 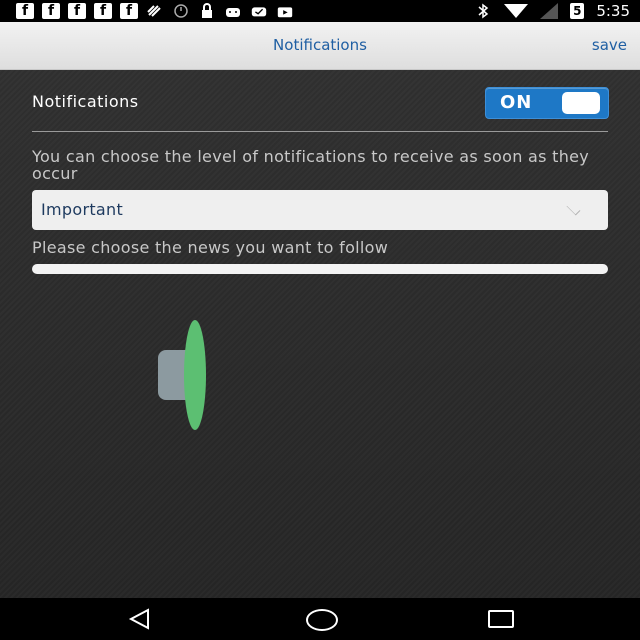 I want to click on navigation-bar, so click(x=320, y=619).